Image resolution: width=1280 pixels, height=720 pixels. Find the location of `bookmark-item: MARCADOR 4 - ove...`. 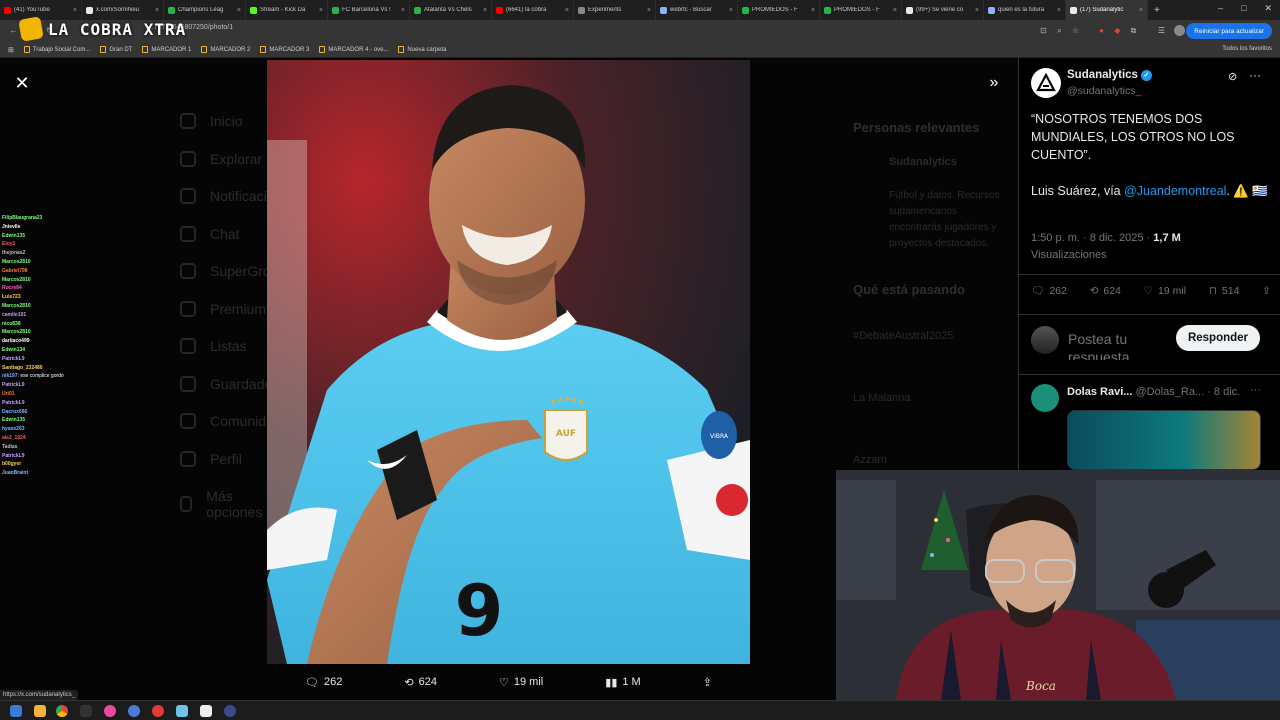

bookmark-item: MARCADOR 4 - ove... is located at coordinates (353, 49).